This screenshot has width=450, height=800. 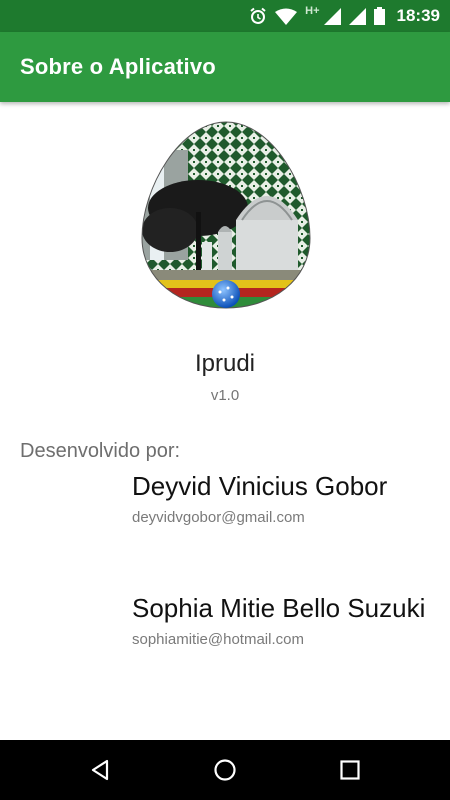 I want to click on network-type-label: H+, so click(x=312, y=11).